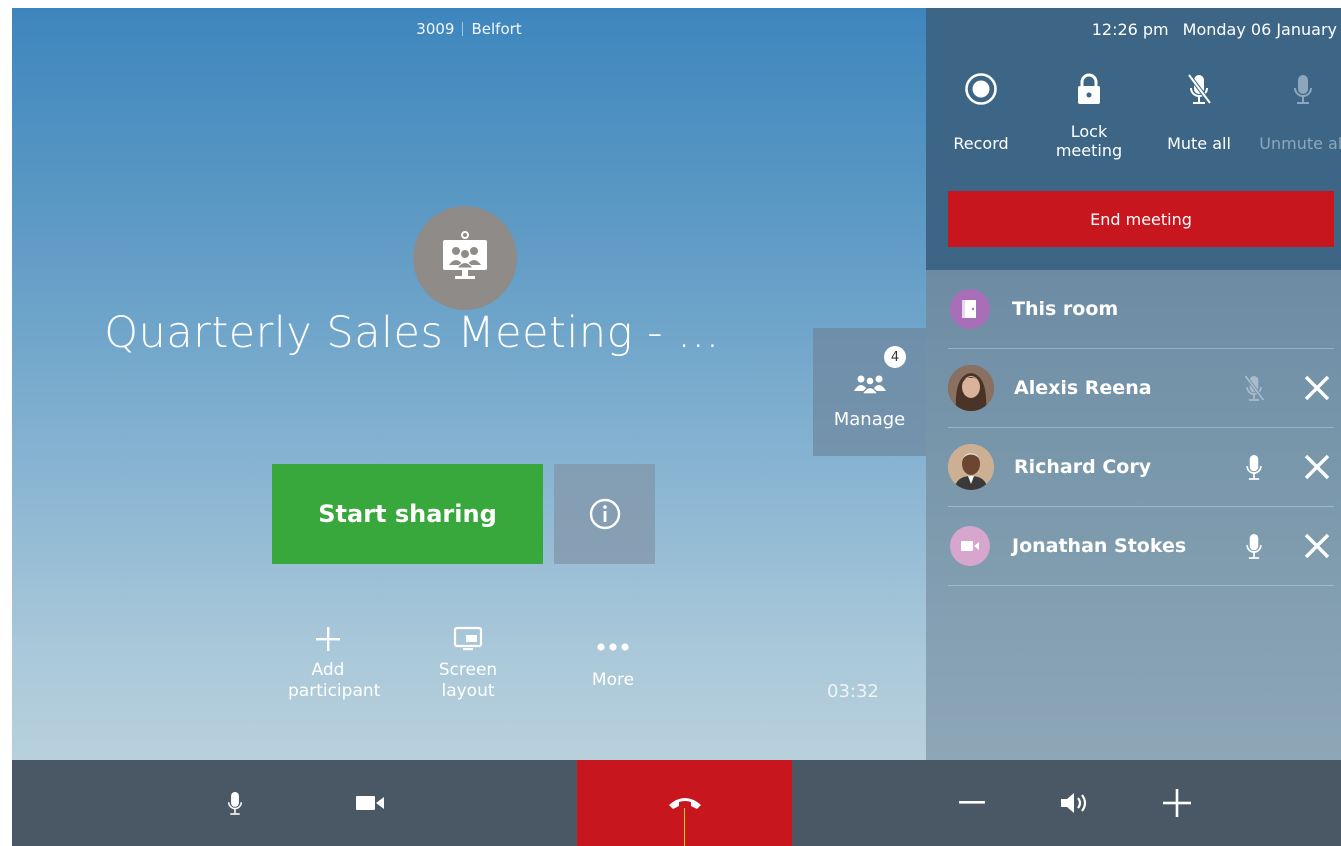 The image size is (1341, 846). Describe the element at coordinates (1099, 546) in the screenshot. I see `participant-name: Jonathan Stokes` at that location.